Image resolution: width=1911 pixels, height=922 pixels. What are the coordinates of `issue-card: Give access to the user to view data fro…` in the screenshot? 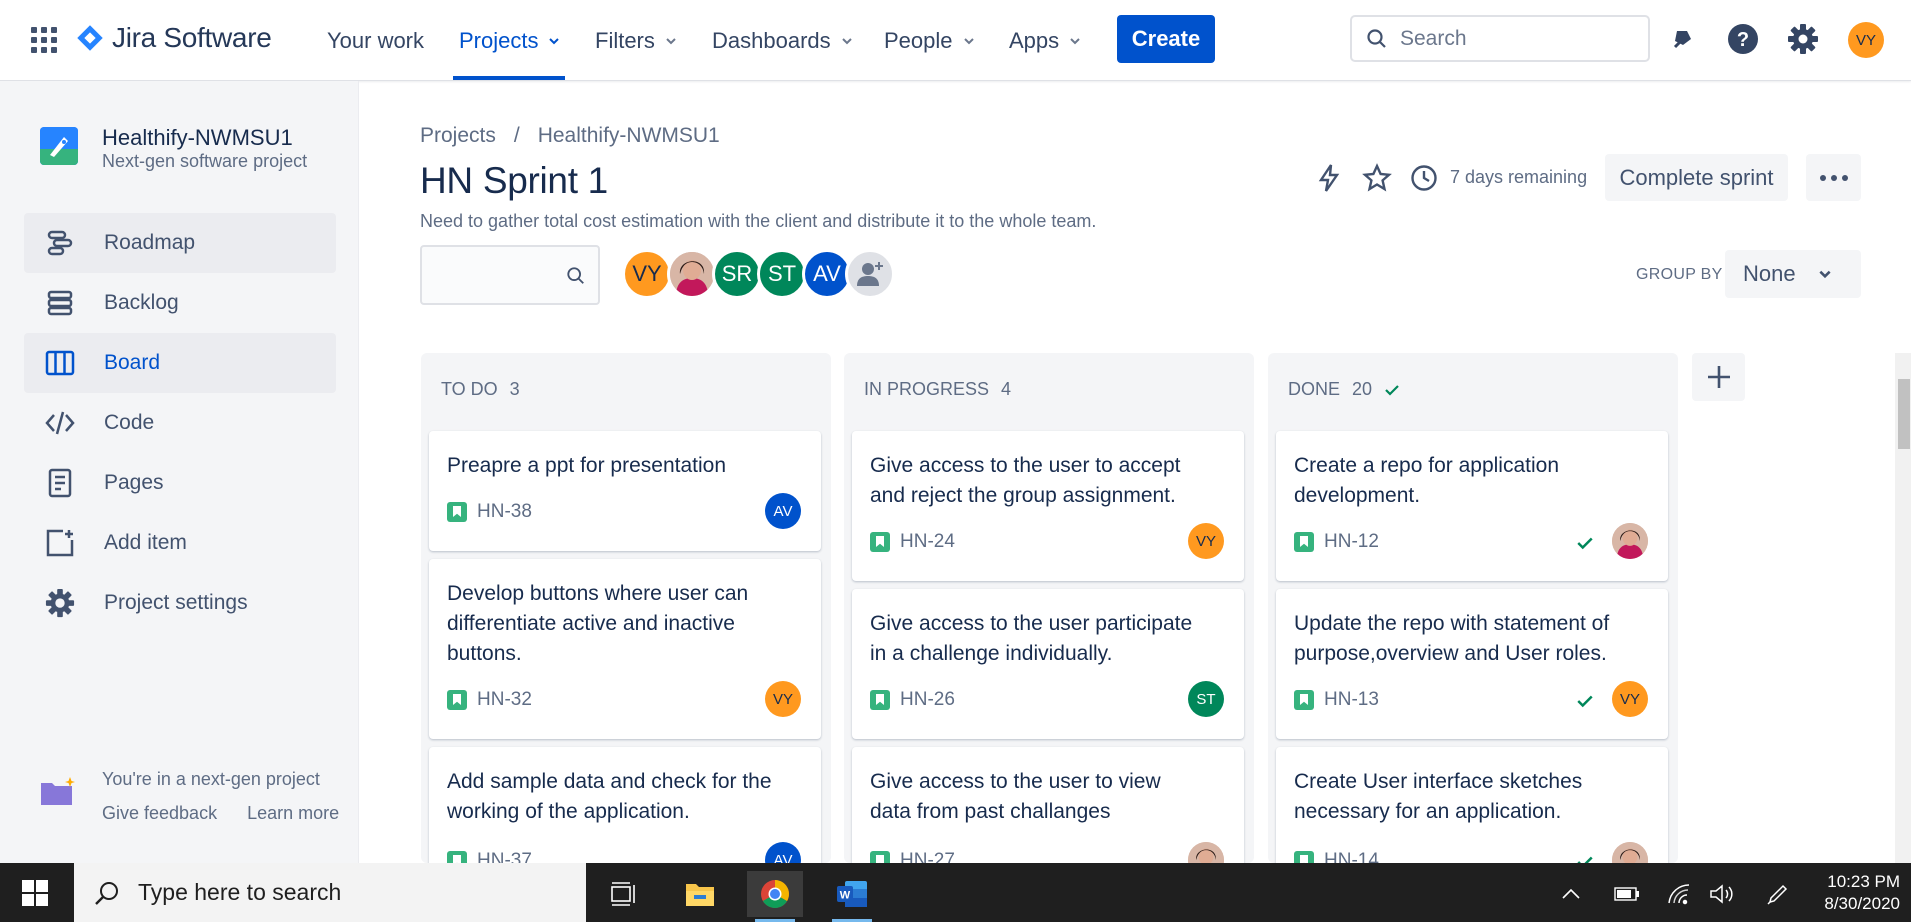 It's located at (1048, 805).